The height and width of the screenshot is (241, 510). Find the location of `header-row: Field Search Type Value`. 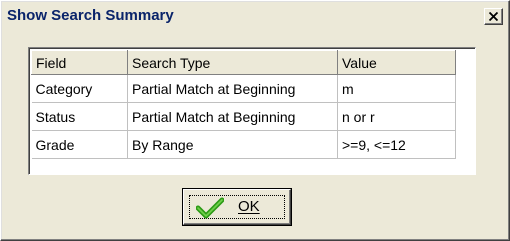

header-row: Field Search Type Value is located at coordinates (243, 62).